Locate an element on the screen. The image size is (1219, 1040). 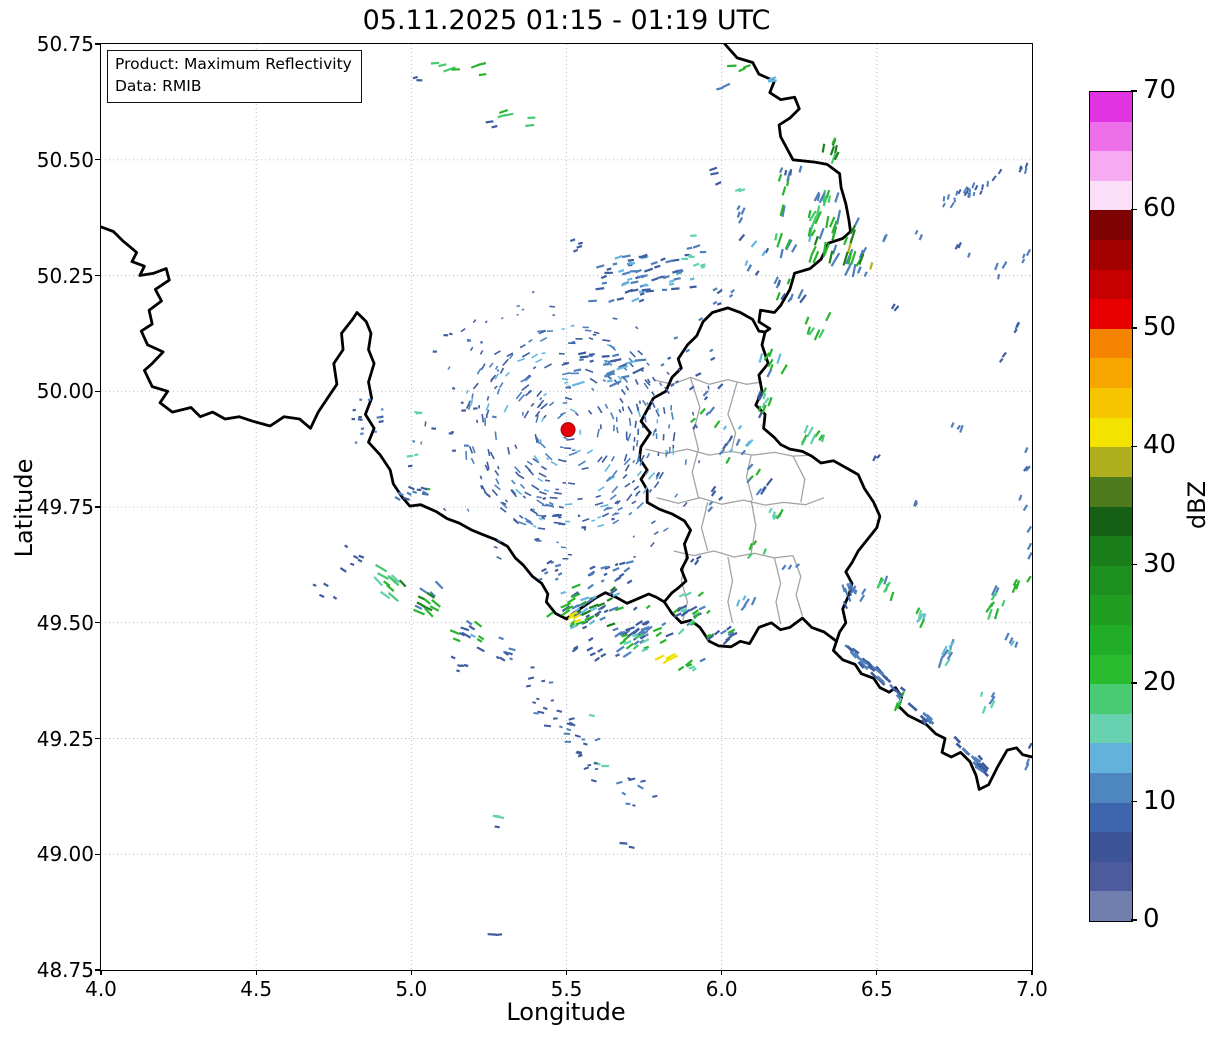
annotation-box: Product: Maximum Reflectivity Data: RMIB is located at coordinates (234, 77).